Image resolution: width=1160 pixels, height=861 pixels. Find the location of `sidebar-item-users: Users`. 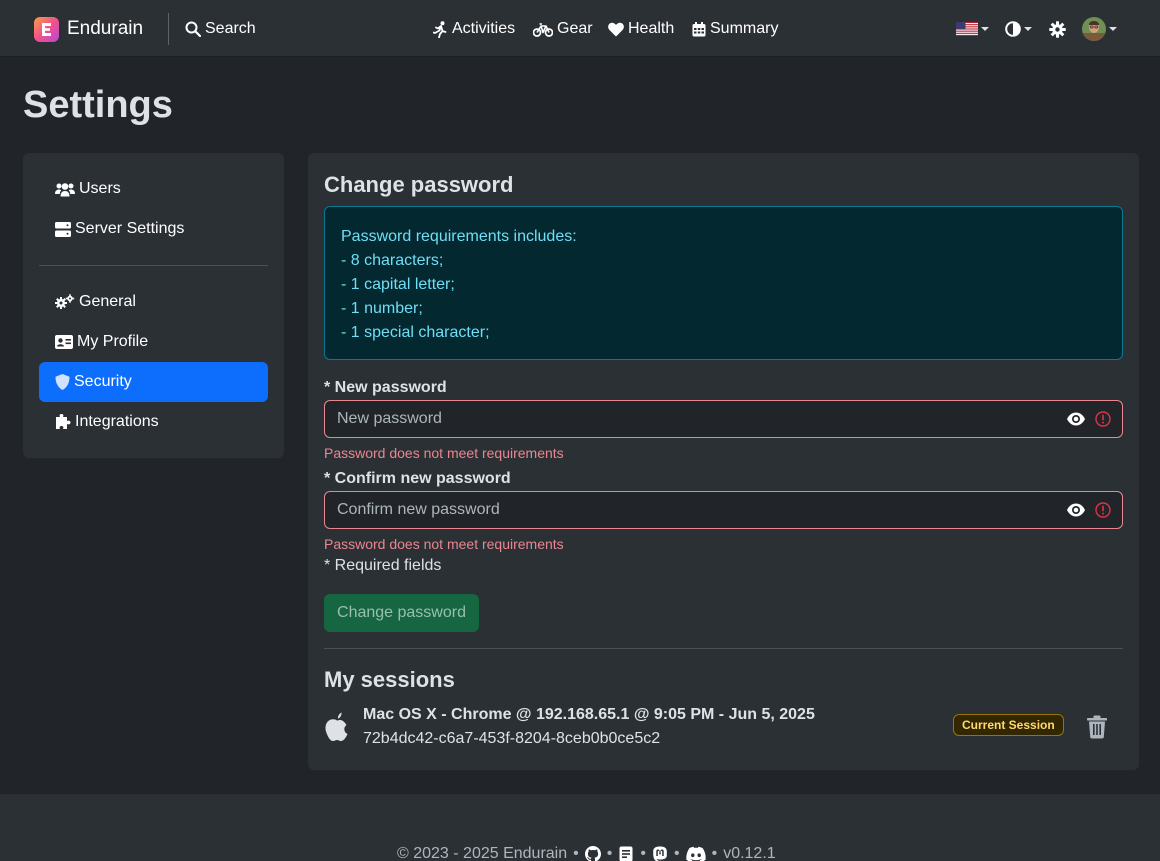

sidebar-item-users: Users is located at coordinates (153, 189).